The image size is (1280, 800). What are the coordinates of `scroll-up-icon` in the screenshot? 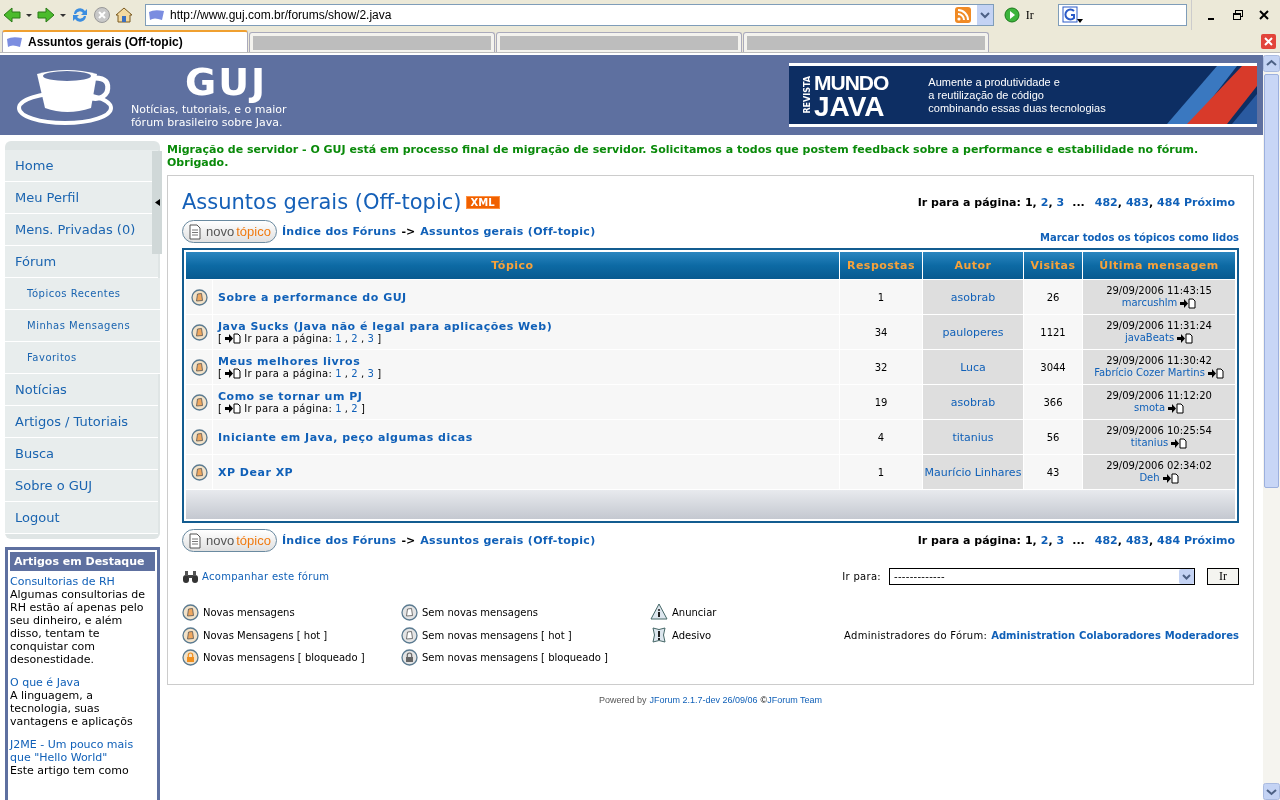 It's located at (1271, 63).